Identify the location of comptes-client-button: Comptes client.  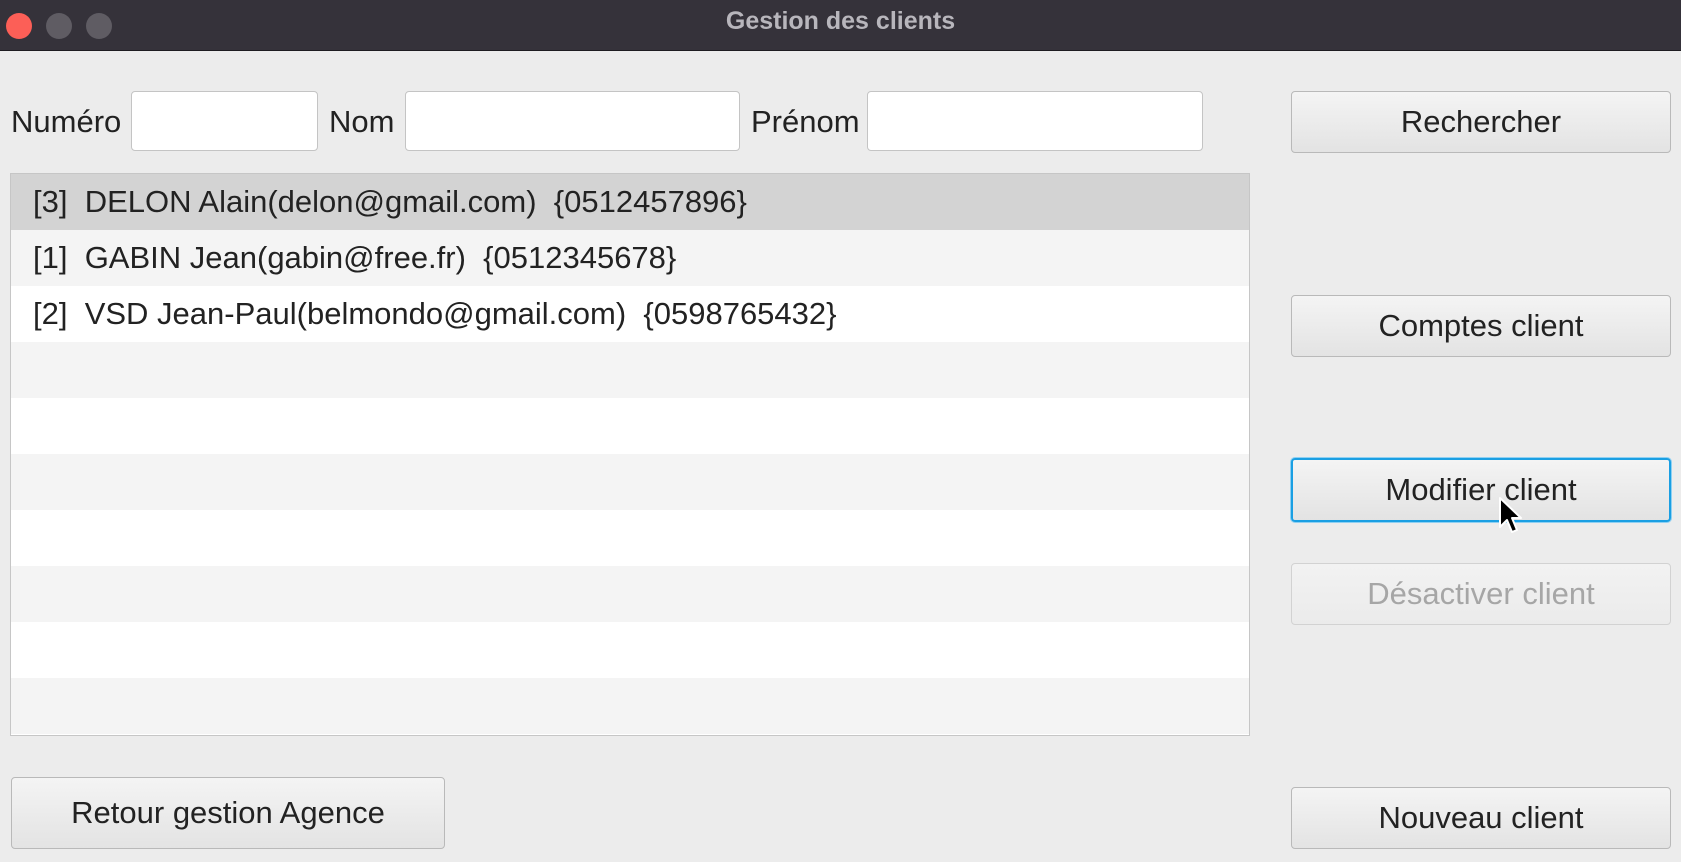
(1481, 326).